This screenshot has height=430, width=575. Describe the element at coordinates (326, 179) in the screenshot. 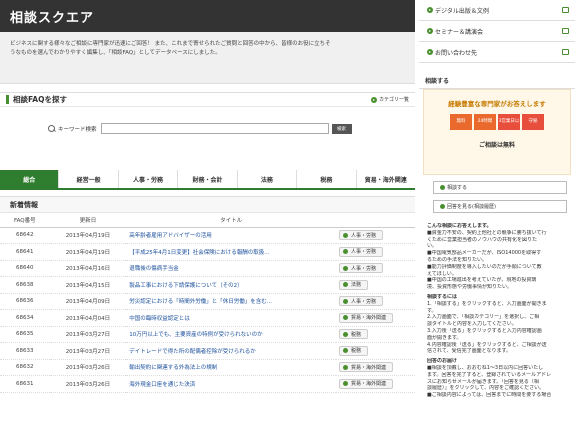

I see `tab-tax: 税務` at that location.